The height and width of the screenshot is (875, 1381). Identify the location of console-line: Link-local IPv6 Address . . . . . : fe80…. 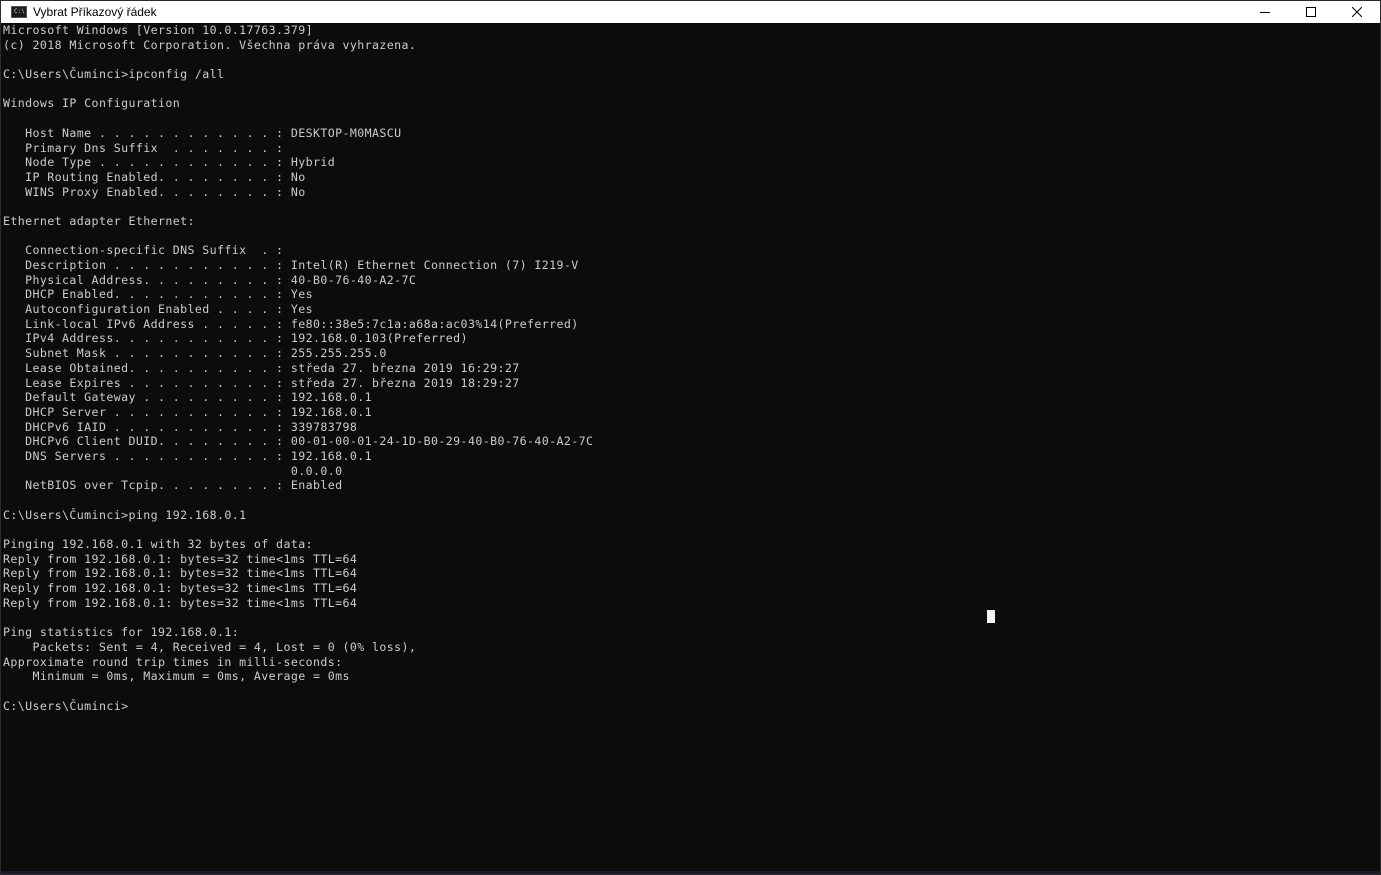
(291, 323).